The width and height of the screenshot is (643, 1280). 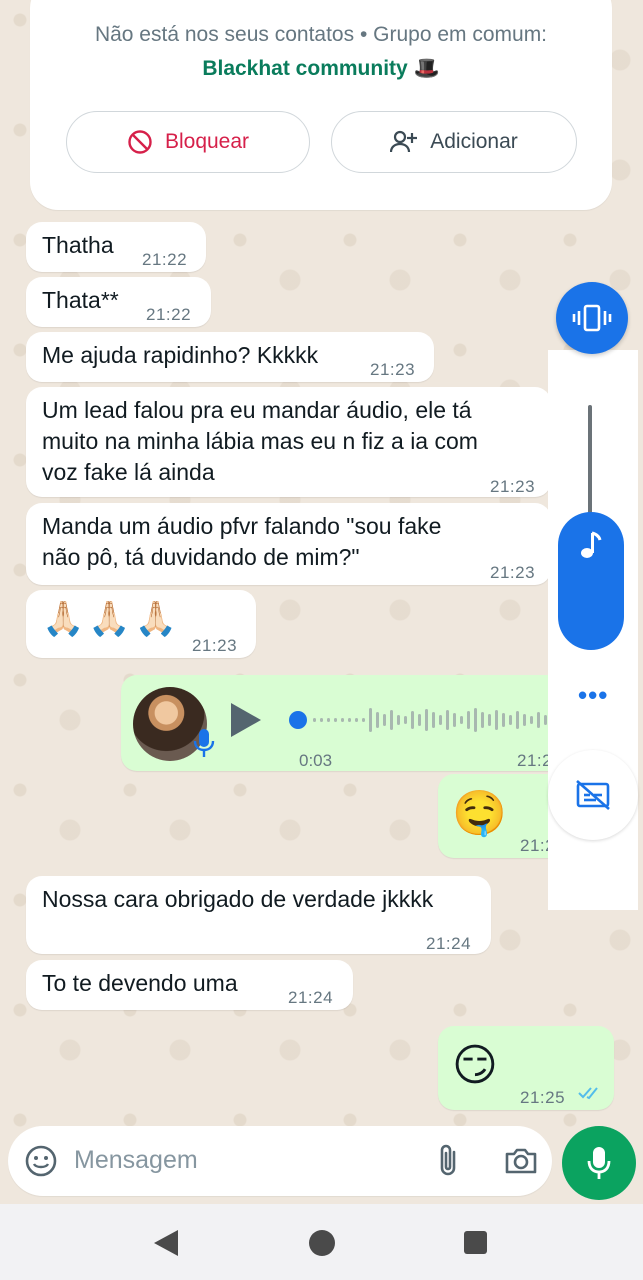 What do you see at coordinates (204, 743) in the screenshot?
I see `mic-badge-icon` at bounding box center [204, 743].